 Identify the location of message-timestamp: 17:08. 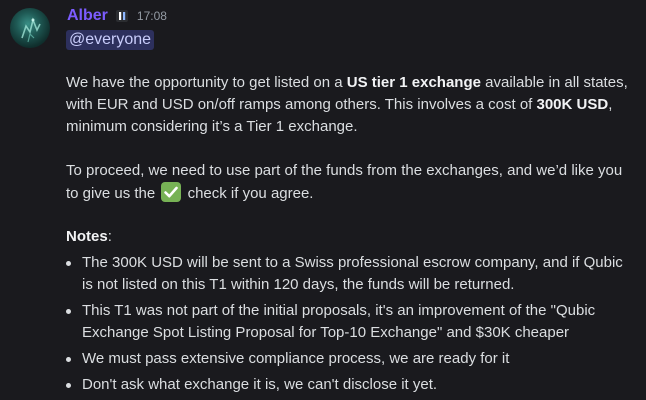
(151, 16).